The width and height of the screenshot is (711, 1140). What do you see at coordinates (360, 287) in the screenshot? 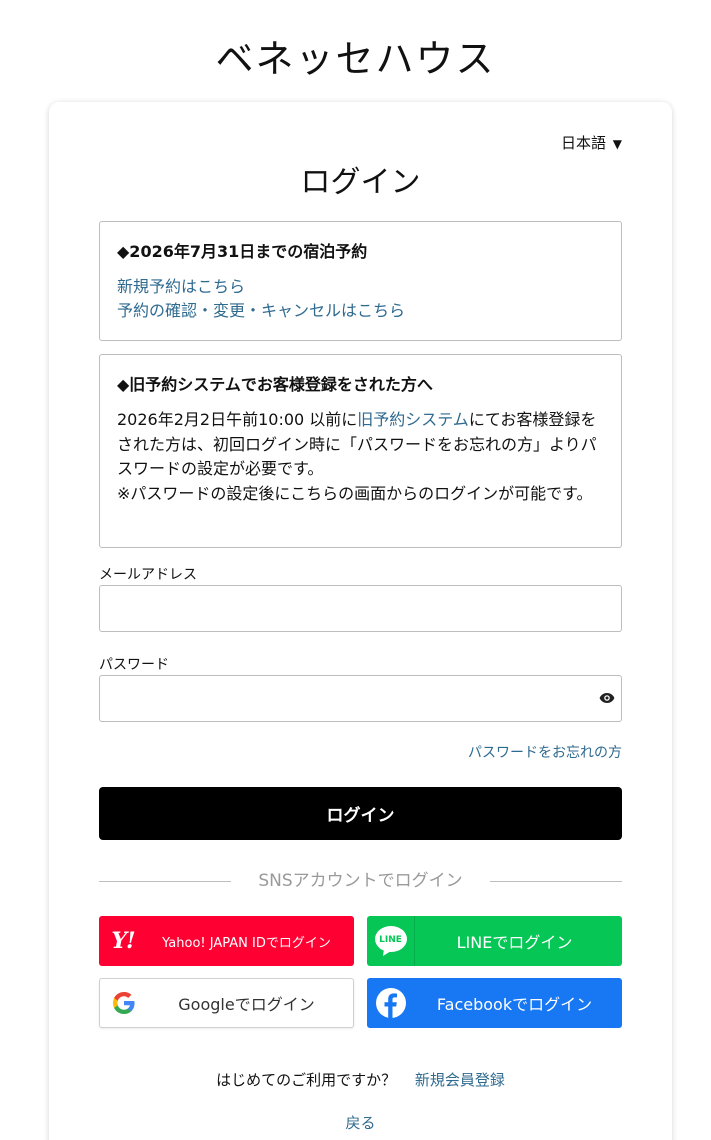
I see `new-reservation-link: 新規予約はこちら` at bounding box center [360, 287].